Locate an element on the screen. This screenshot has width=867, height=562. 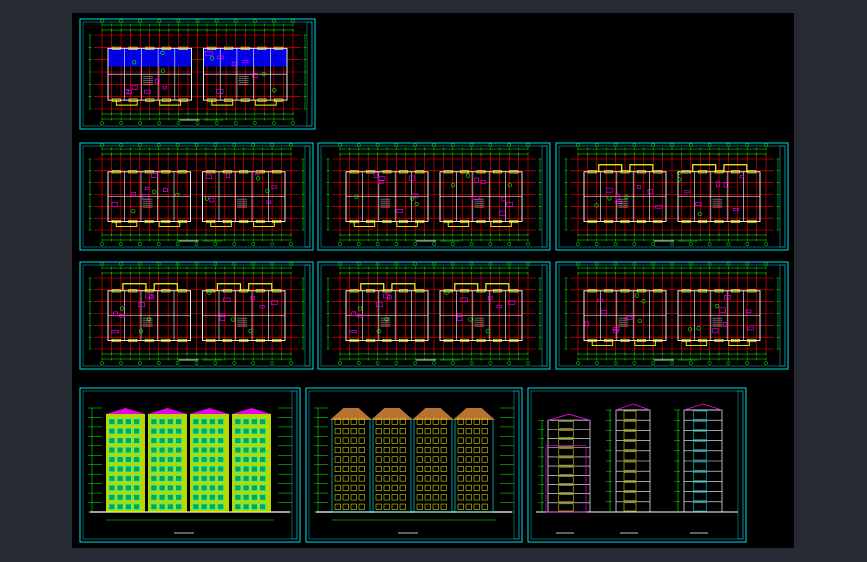
section-sheet is located at coordinates (637, 465).